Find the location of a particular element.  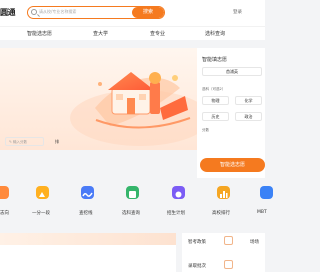

score-input: ✎ 输入分数 is located at coordinates (24, 141).